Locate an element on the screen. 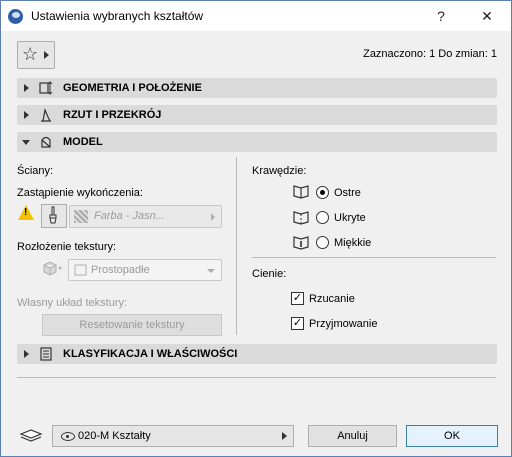 The height and width of the screenshot is (457, 512). layer-select: 020-M Kształty is located at coordinates (173, 436).